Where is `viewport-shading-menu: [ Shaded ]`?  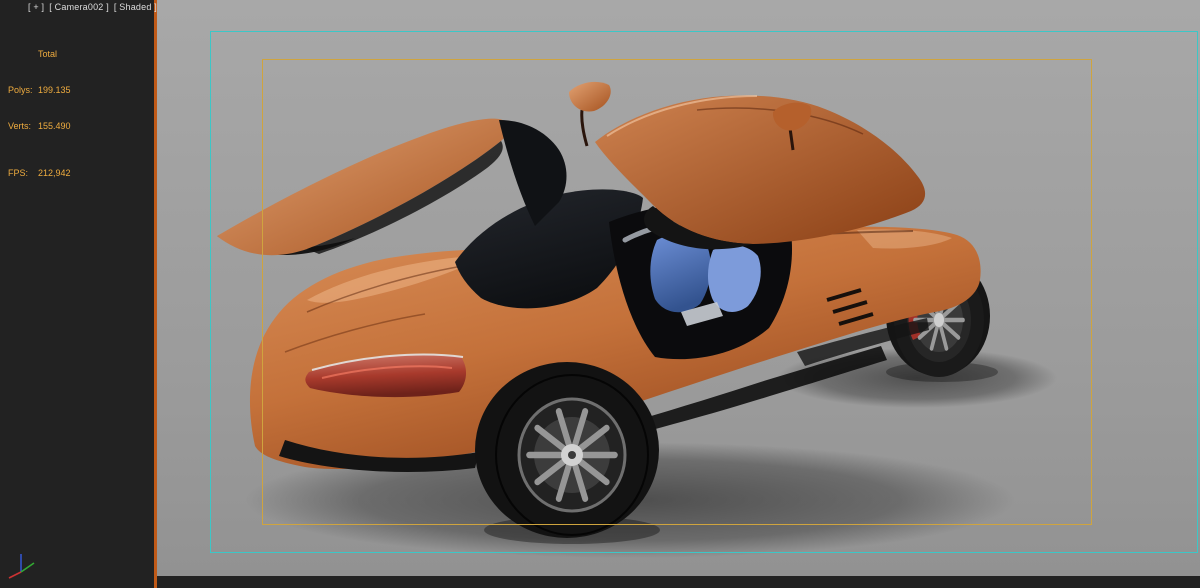 viewport-shading-menu: [ Shaded ] is located at coordinates (135, 7).